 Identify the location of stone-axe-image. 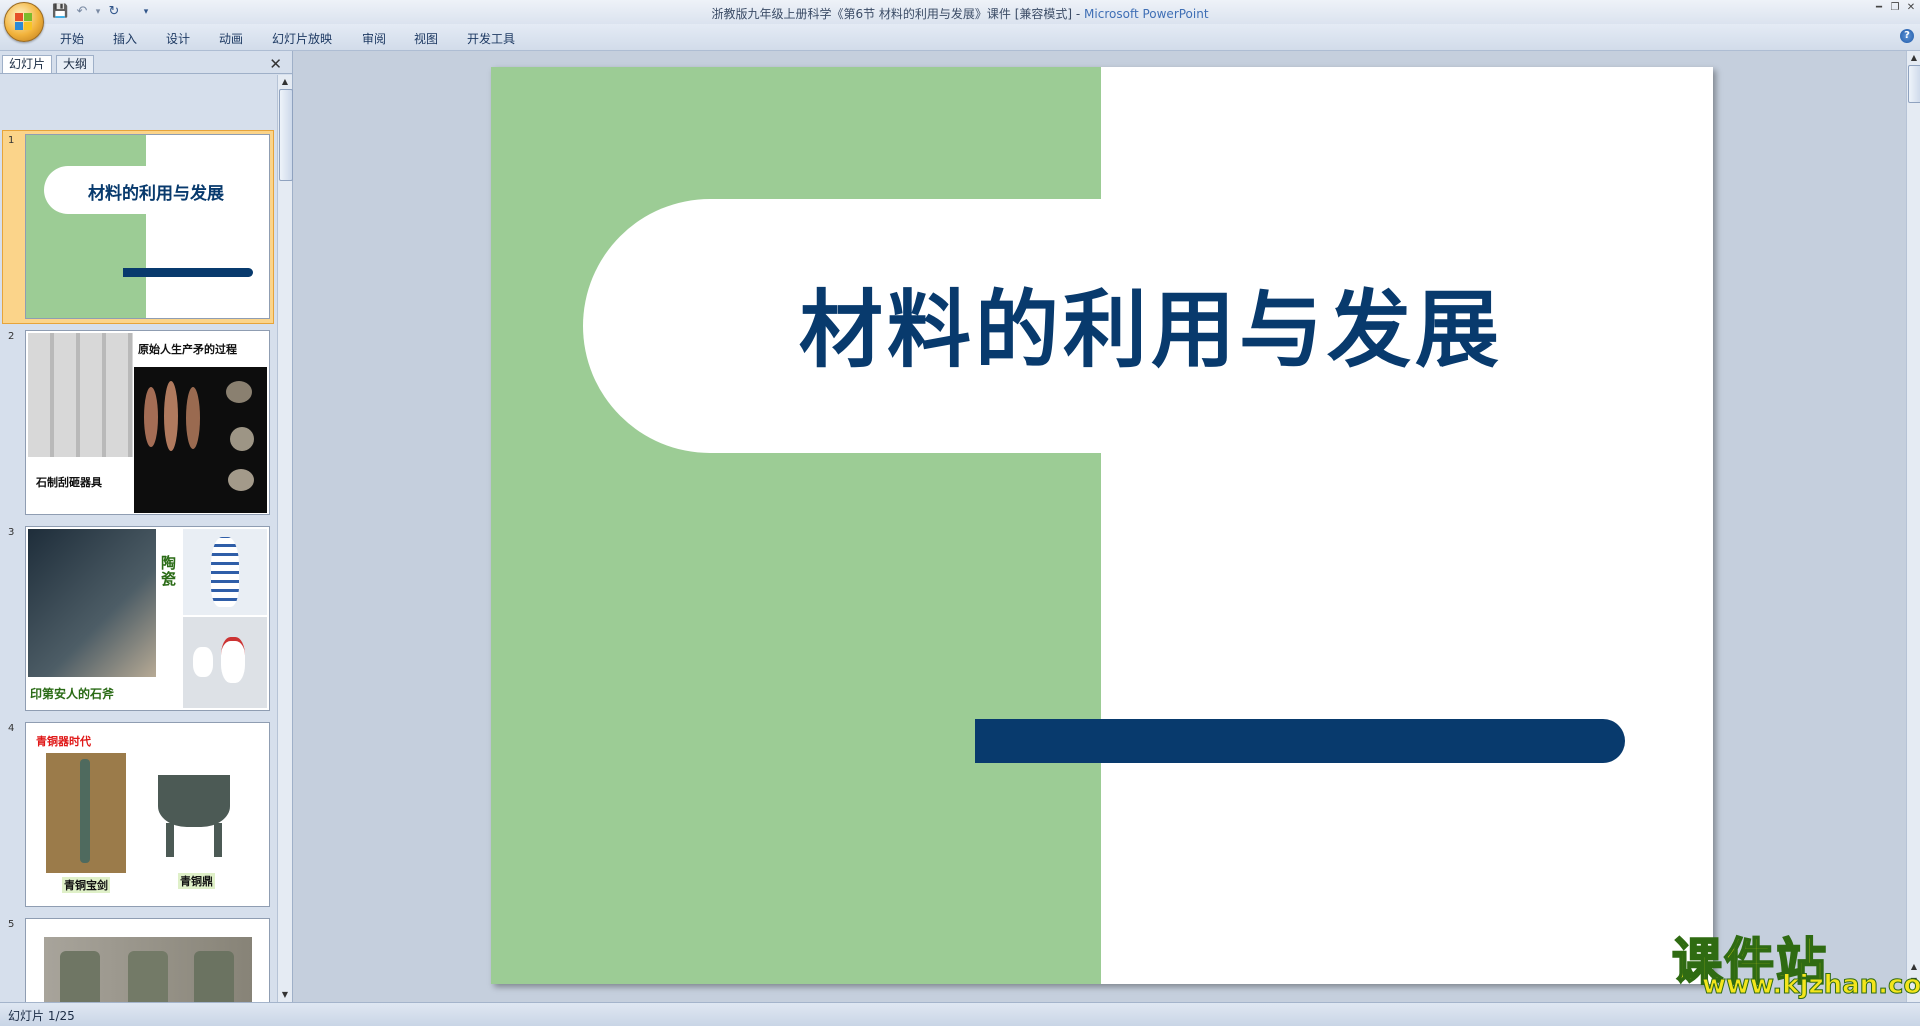
(92, 603).